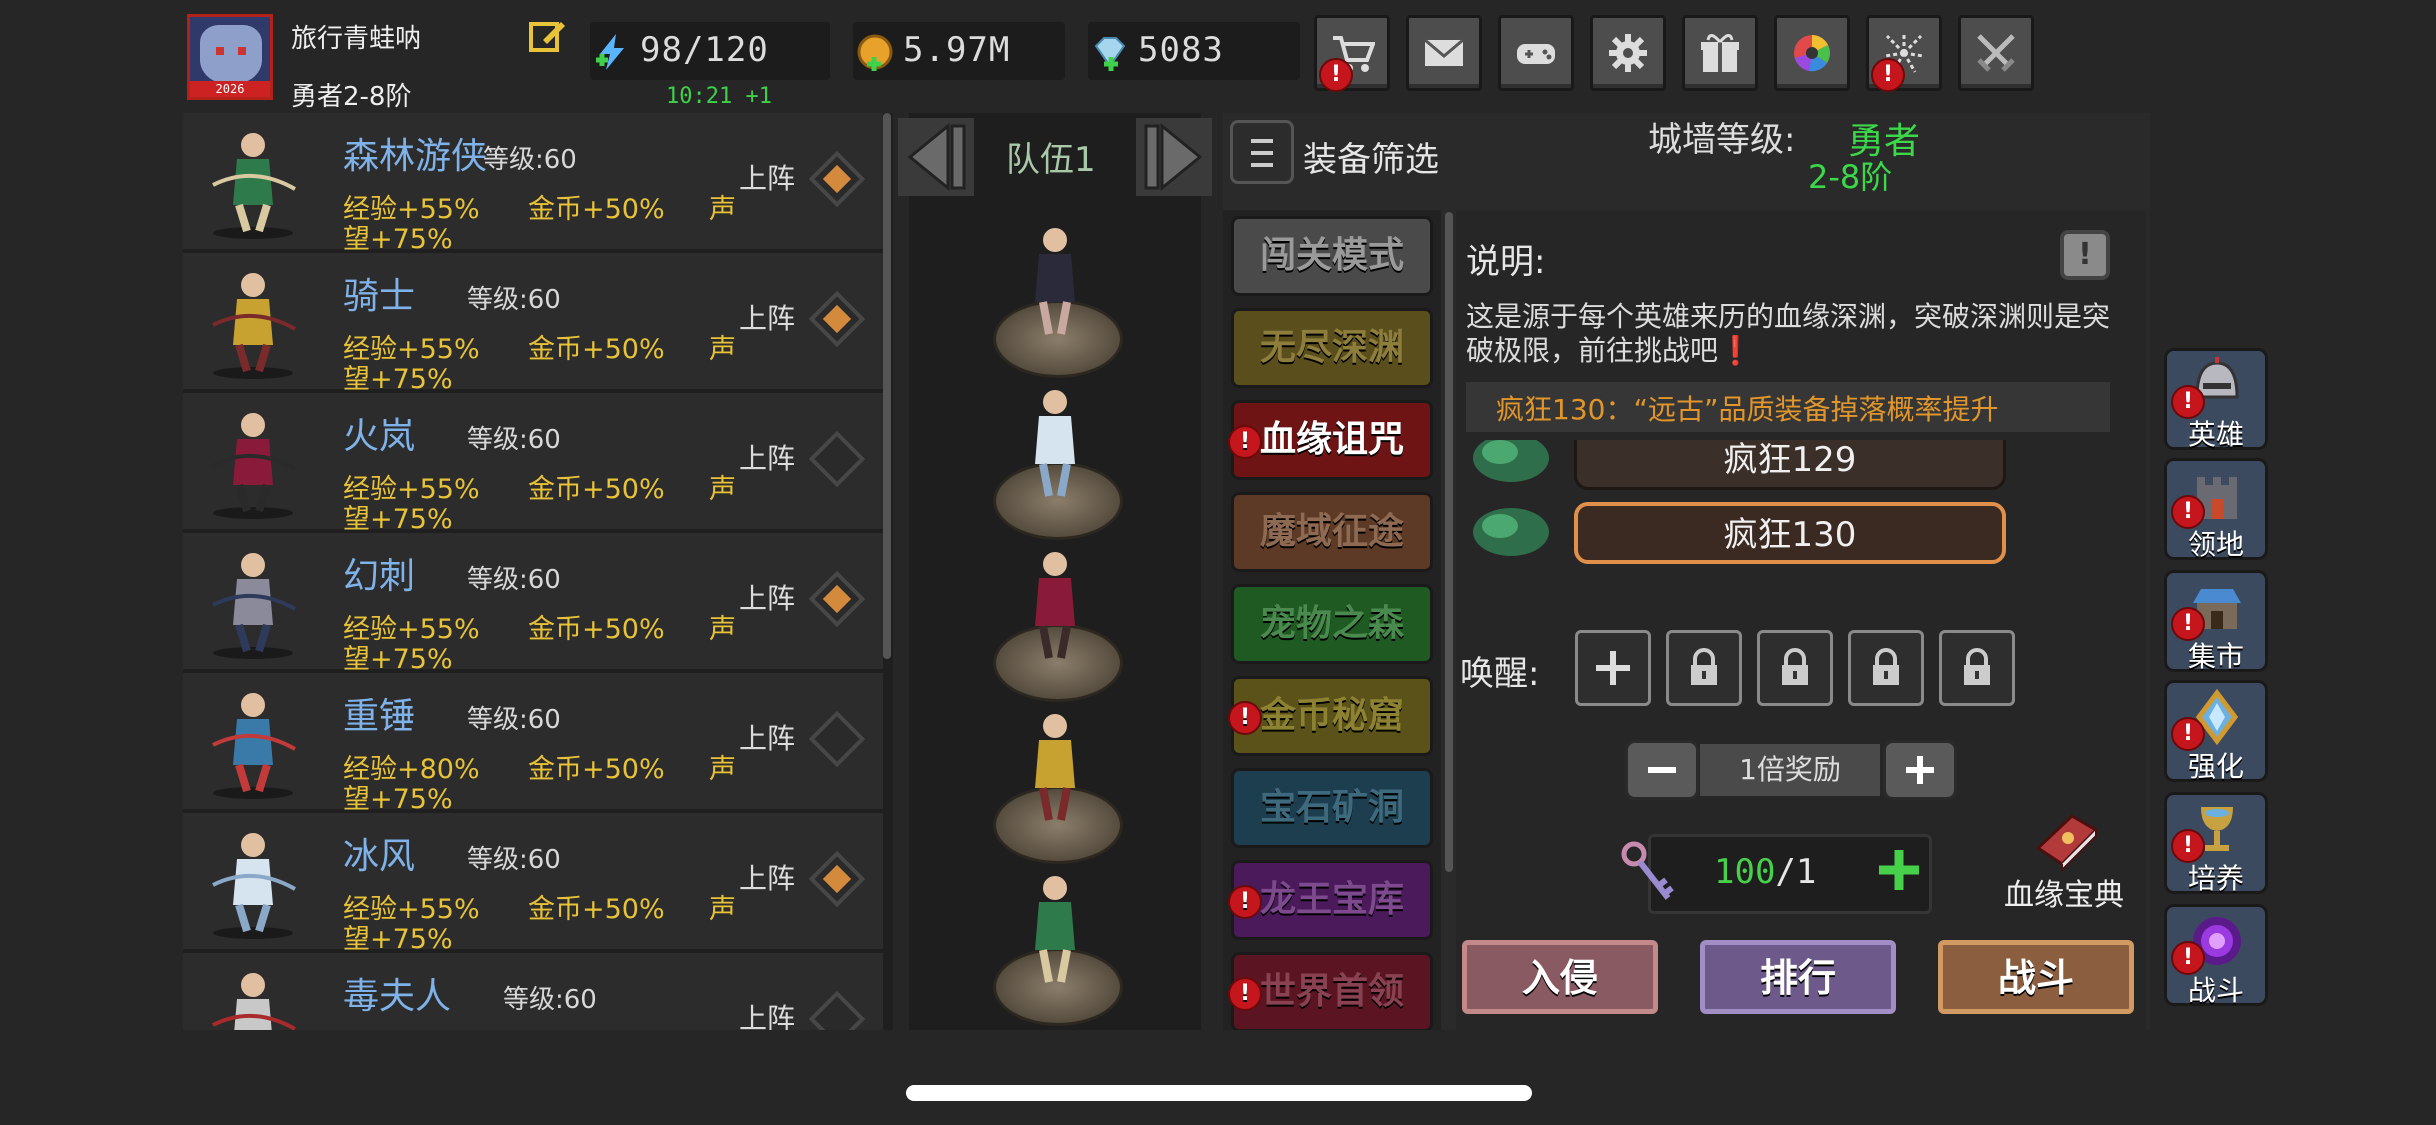 The width and height of the screenshot is (2436, 1125). What do you see at coordinates (2064, 892) in the screenshot?
I see `bloodline-codex-label: 血缘宝典` at bounding box center [2064, 892].